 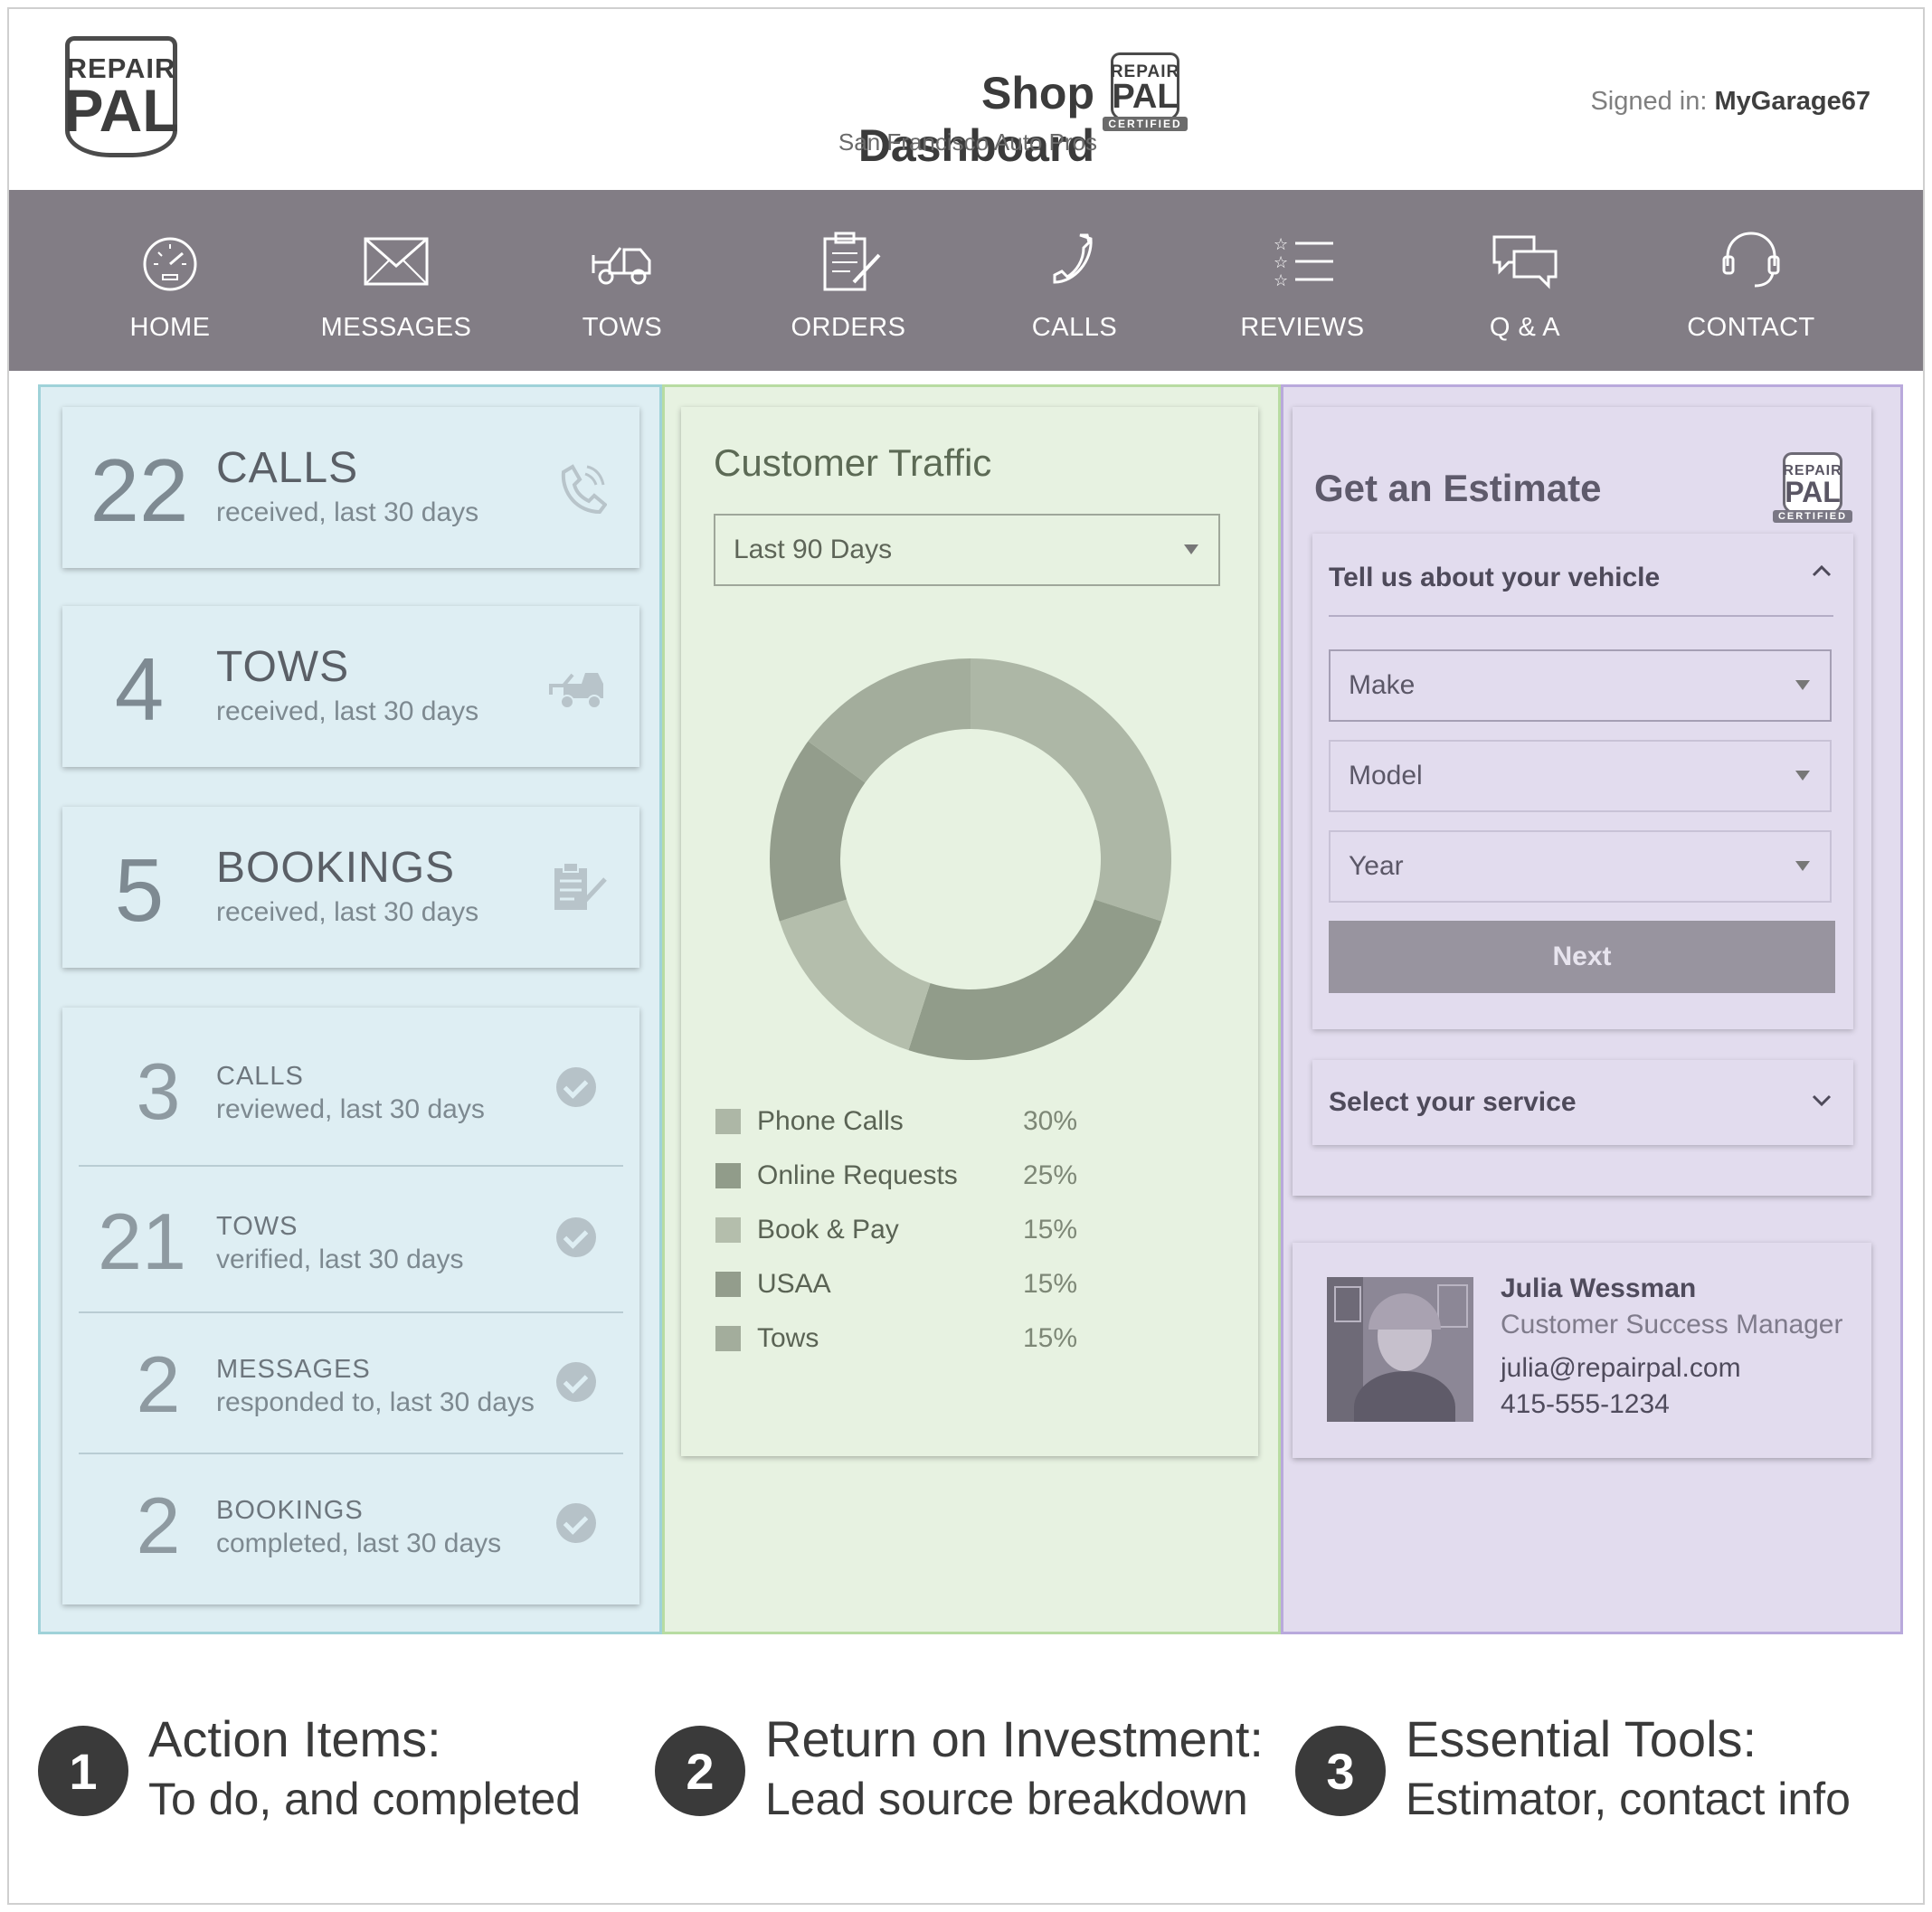 I want to click on completed-count: 3, so click(x=158, y=1091).